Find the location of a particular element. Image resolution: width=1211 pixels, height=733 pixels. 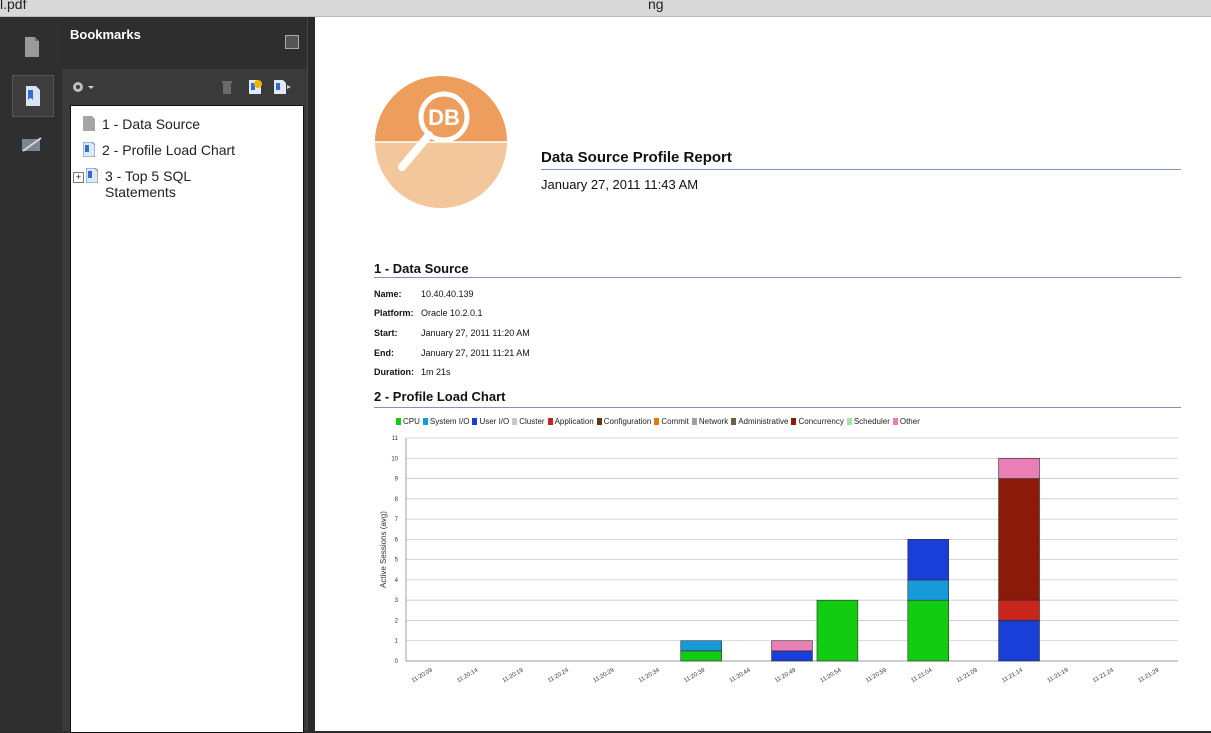

y-tick-label: 3 is located at coordinates (397, 601).